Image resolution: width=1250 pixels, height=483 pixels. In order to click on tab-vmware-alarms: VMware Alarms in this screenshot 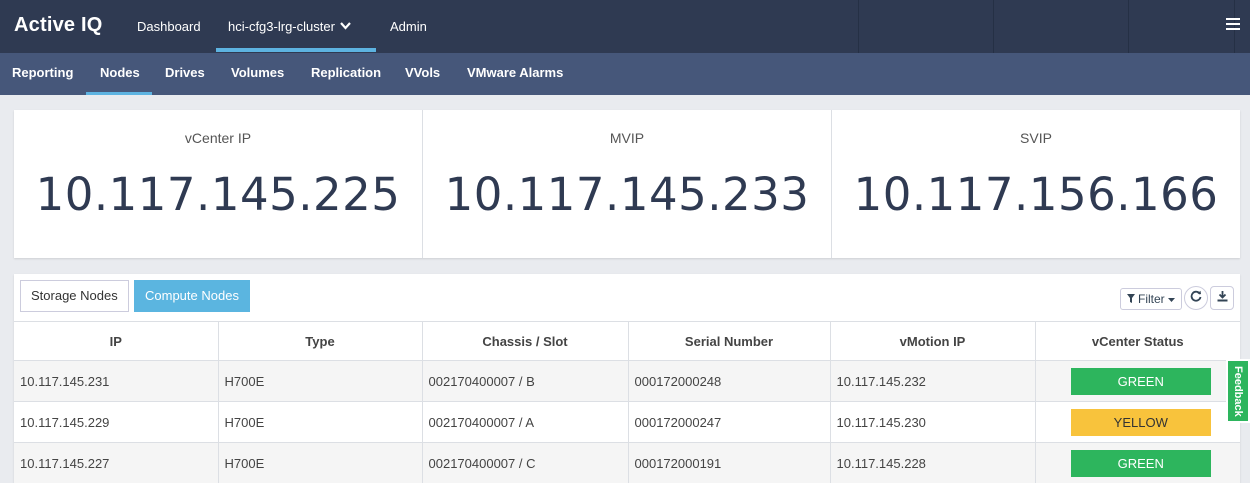, I will do `click(515, 74)`.